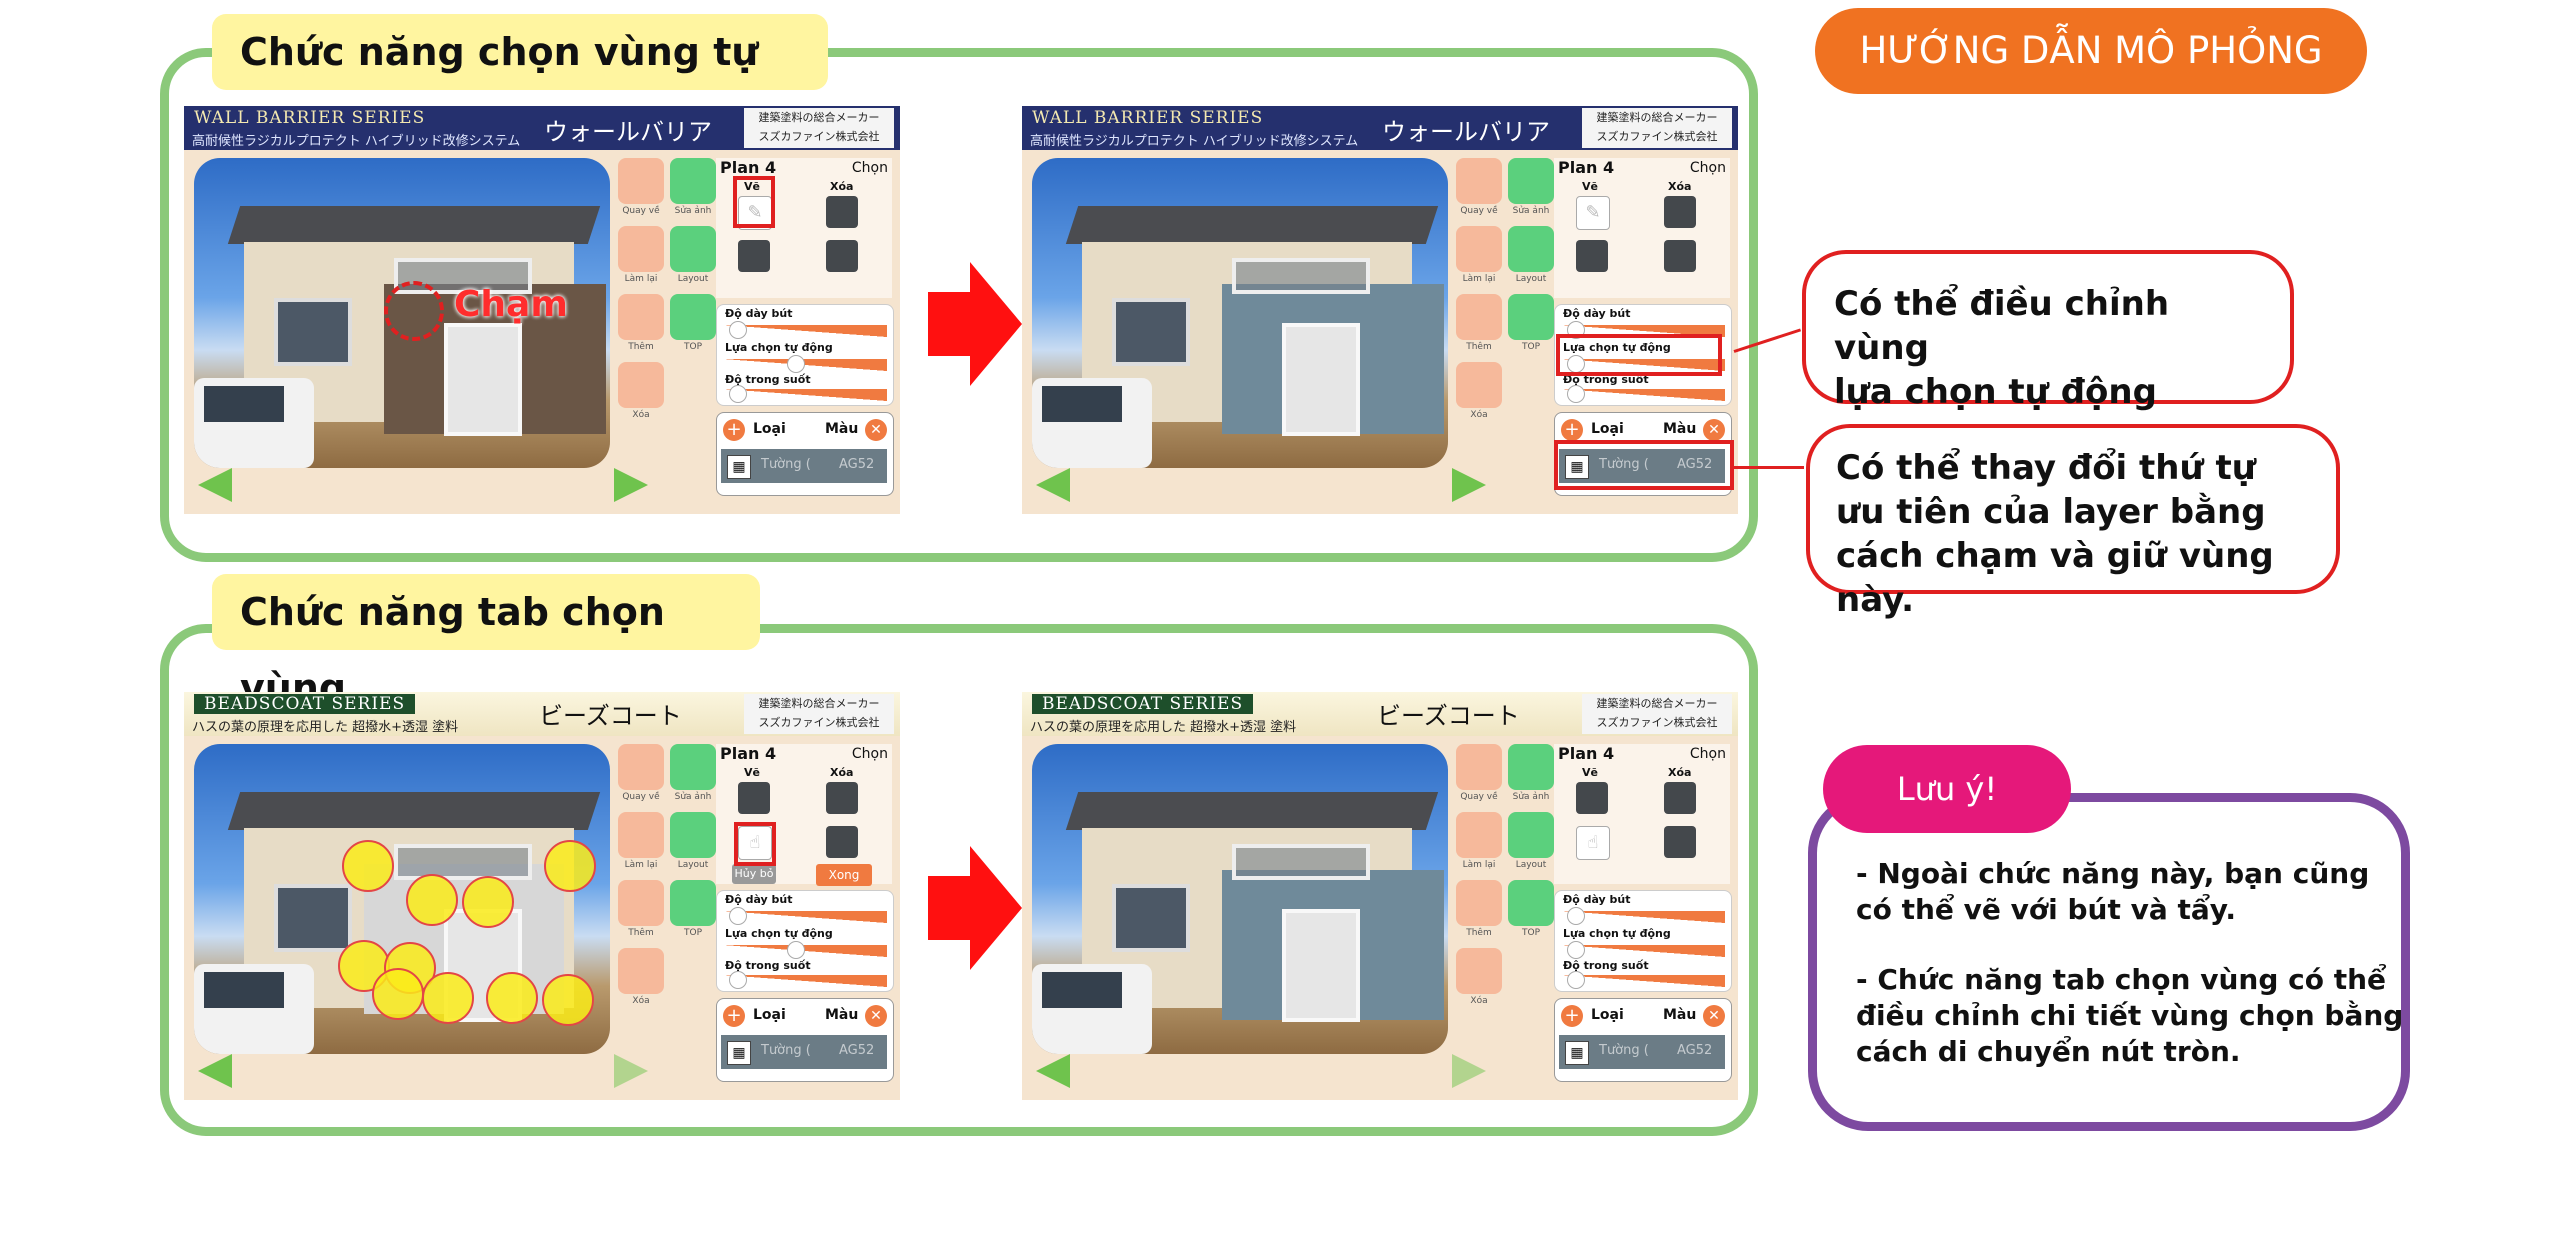 Image resolution: width=2551 pixels, height=1242 pixels. Describe the element at coordinates (739, 1053) in the screenshot. I see `wall-icon: ▦` at that location.